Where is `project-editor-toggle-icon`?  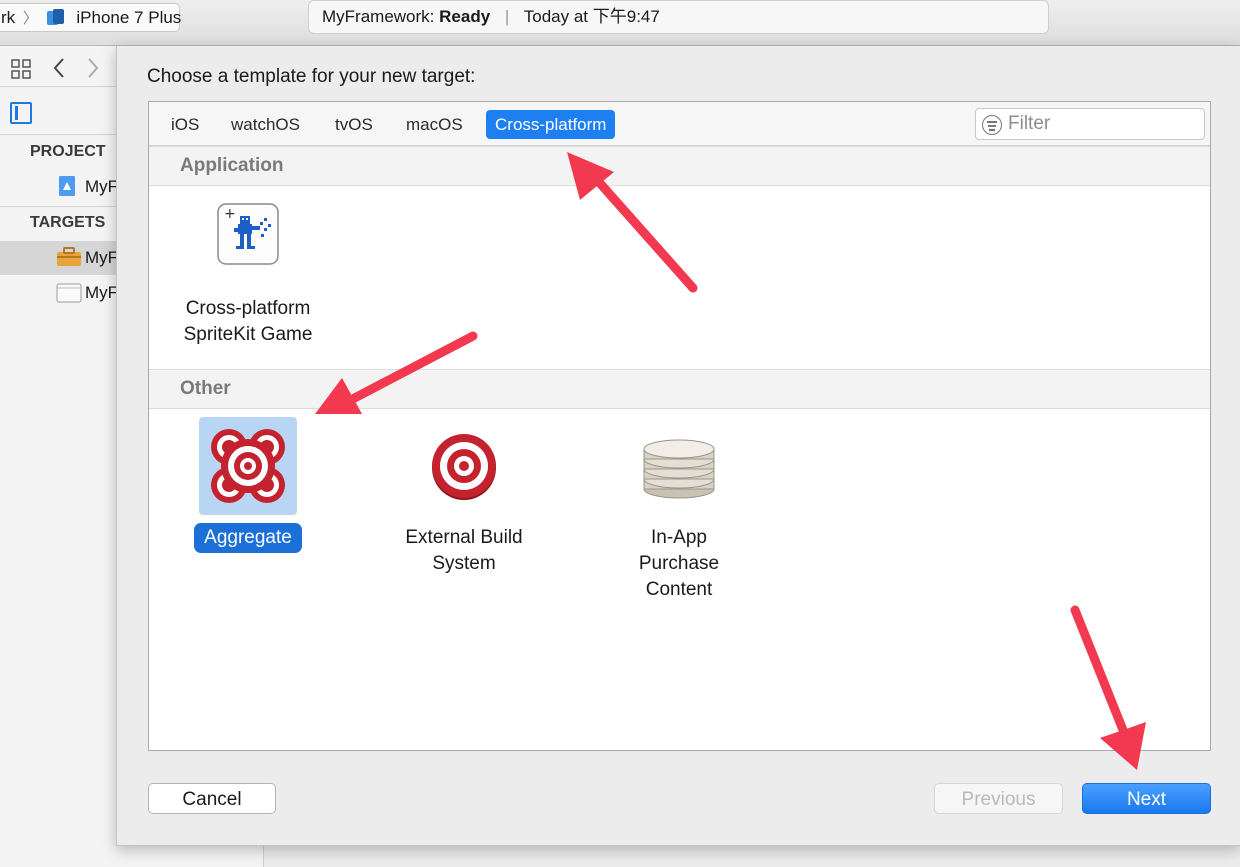 project-editor-toggle-icon is located at coordinates (21, 113).